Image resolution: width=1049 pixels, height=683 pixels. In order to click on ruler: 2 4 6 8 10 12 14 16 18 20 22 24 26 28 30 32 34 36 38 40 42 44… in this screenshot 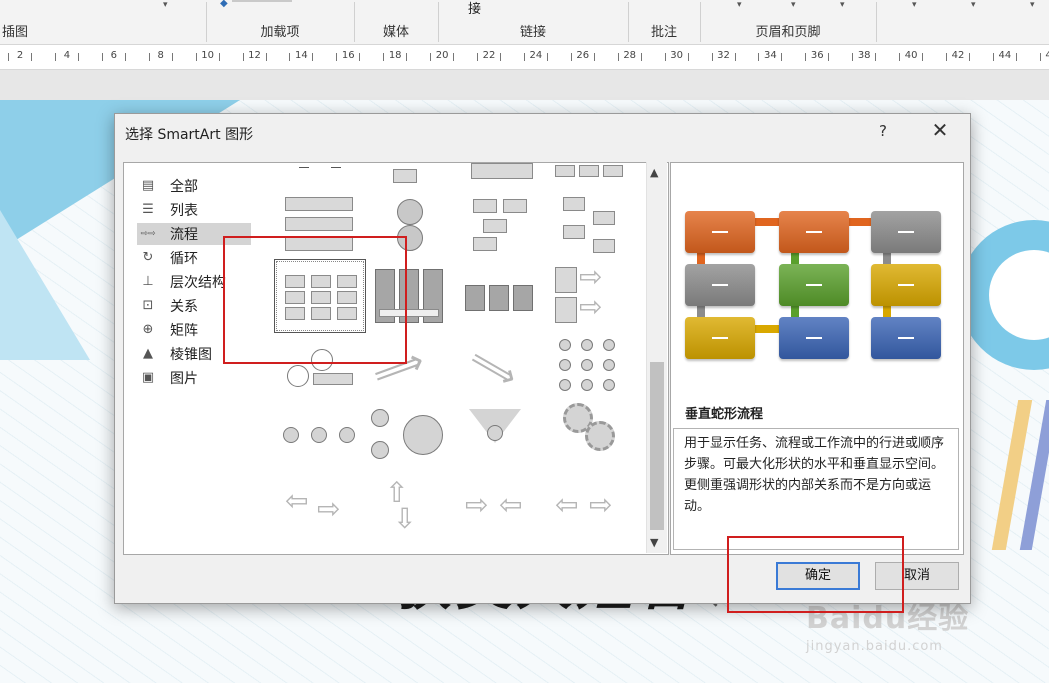, I will do `click(524, 57)`.